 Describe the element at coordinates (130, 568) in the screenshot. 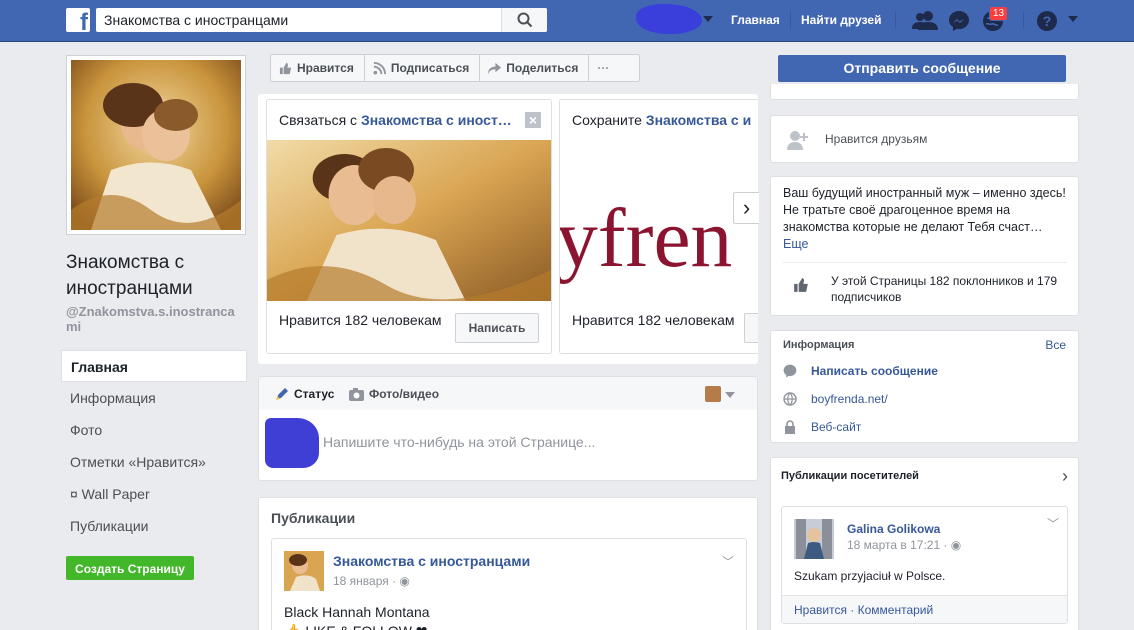

I see `create-page-button: Создать Страницу` at that location.